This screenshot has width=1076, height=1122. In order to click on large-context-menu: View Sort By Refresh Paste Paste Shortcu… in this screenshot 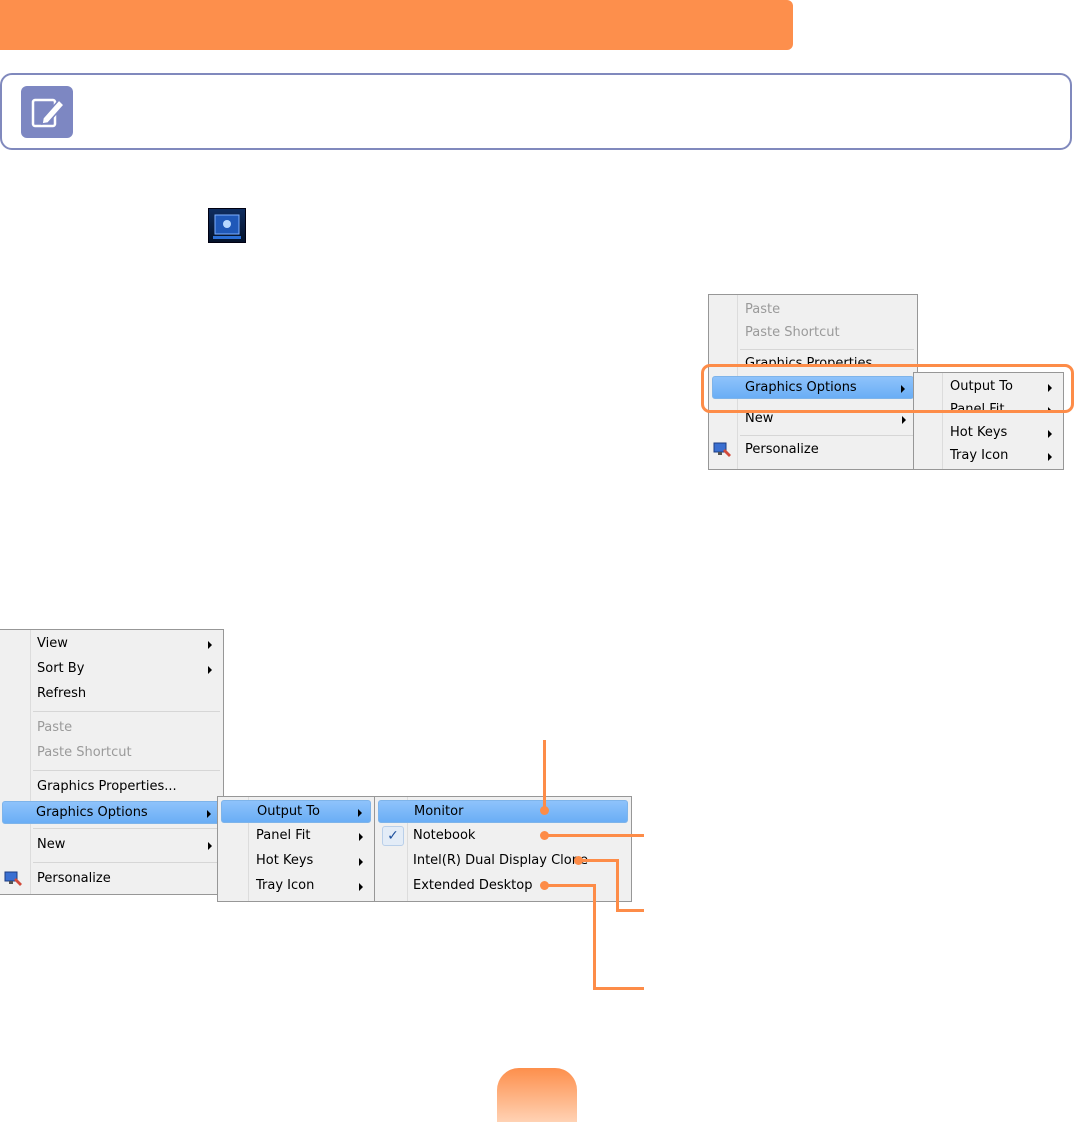, I will do `click(112, 762)`.